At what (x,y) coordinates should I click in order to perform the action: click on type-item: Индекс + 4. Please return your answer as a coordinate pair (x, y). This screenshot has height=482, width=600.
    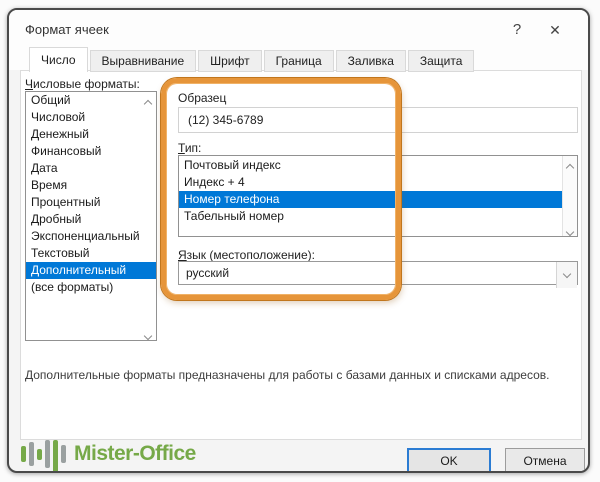
    Looking at the image, I should click on (370, 182).